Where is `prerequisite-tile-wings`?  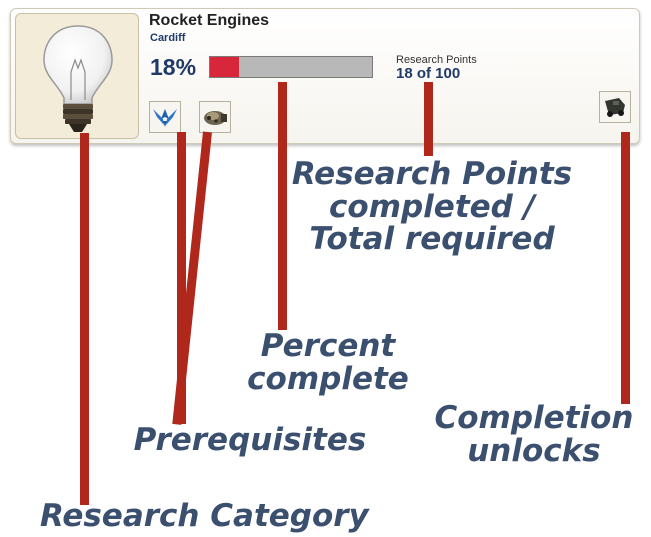 prerequisite-tile-wings is located at coordinates (165, 117).